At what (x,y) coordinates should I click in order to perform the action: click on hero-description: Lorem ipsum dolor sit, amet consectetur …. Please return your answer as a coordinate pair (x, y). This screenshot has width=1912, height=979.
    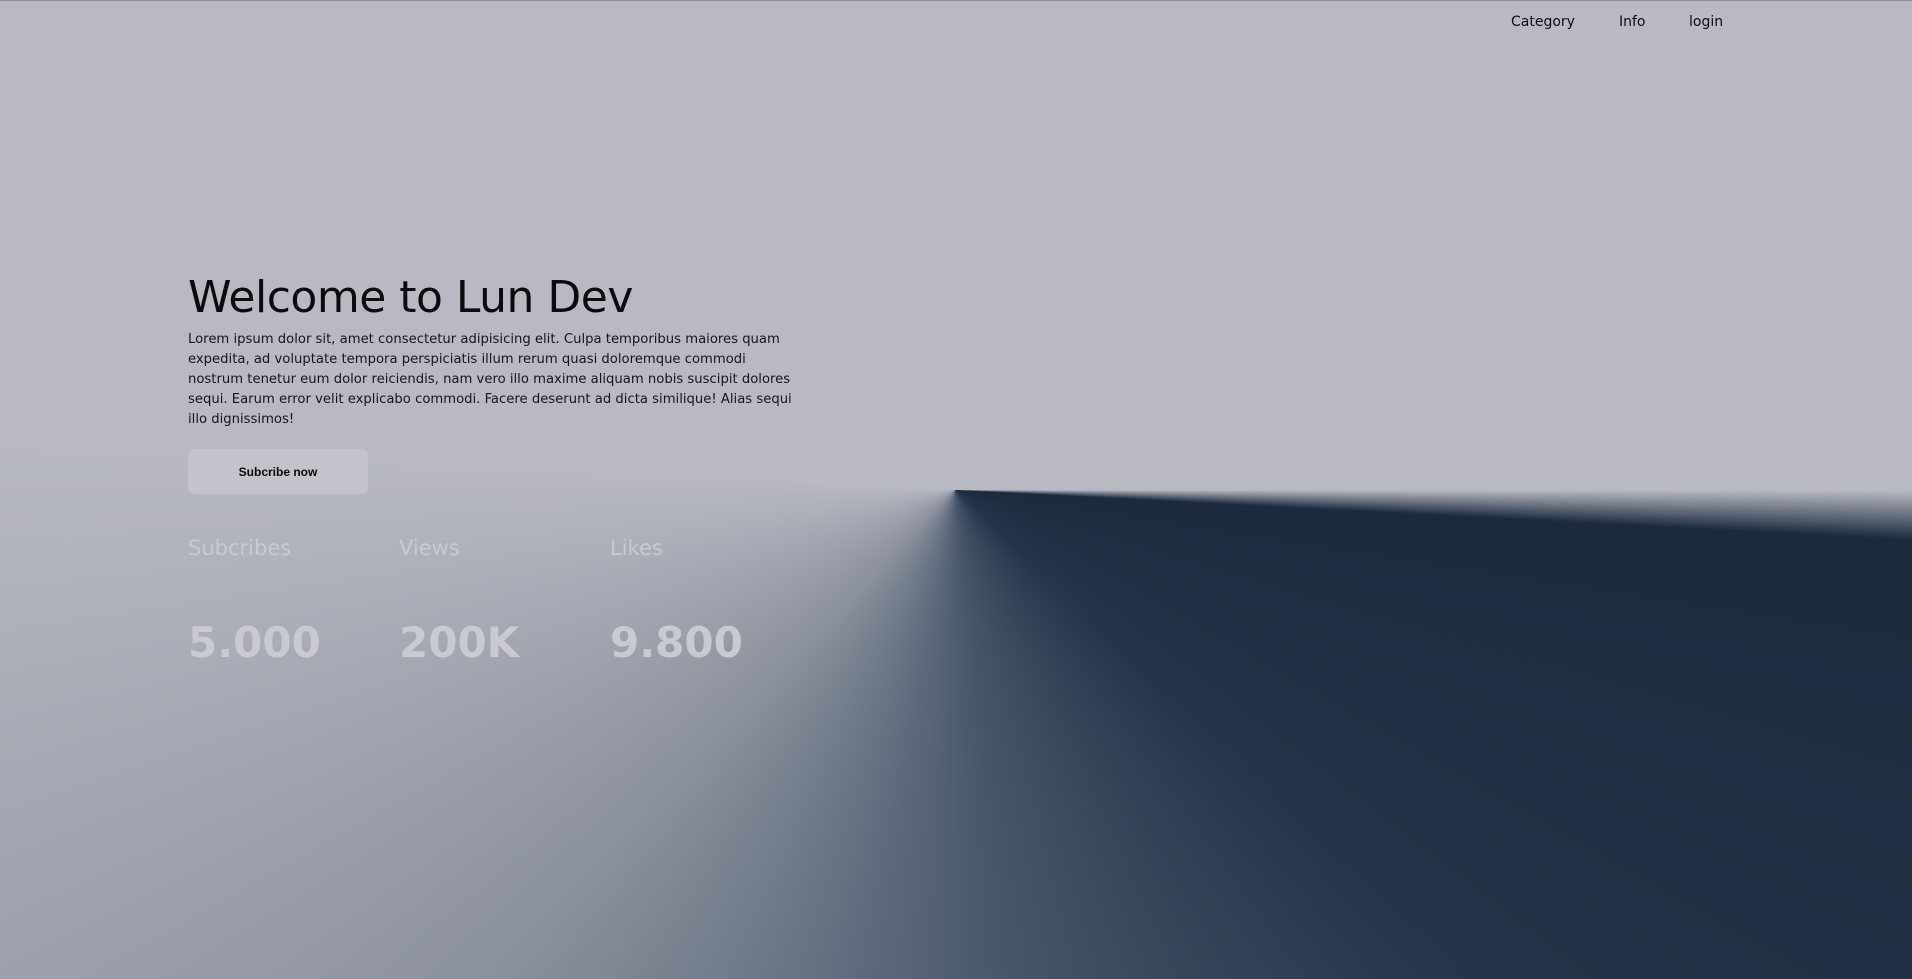
    Looking at the image, I should click on (490, 379).